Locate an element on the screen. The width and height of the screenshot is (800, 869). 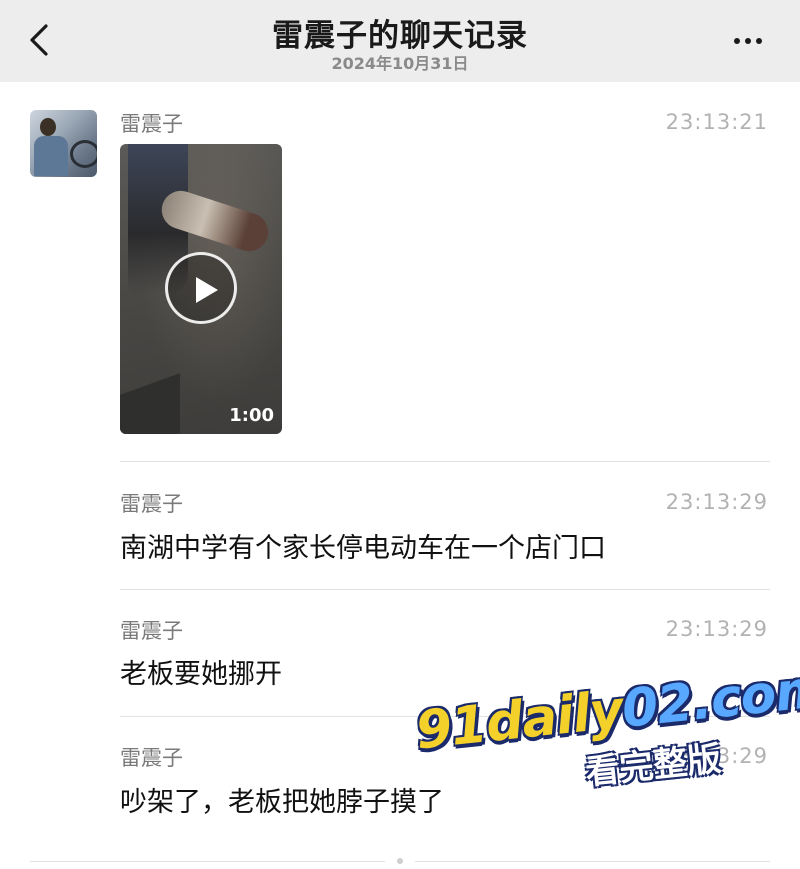
page-title: 雷震子的聊天记录 is located at coordinates (400, 36).